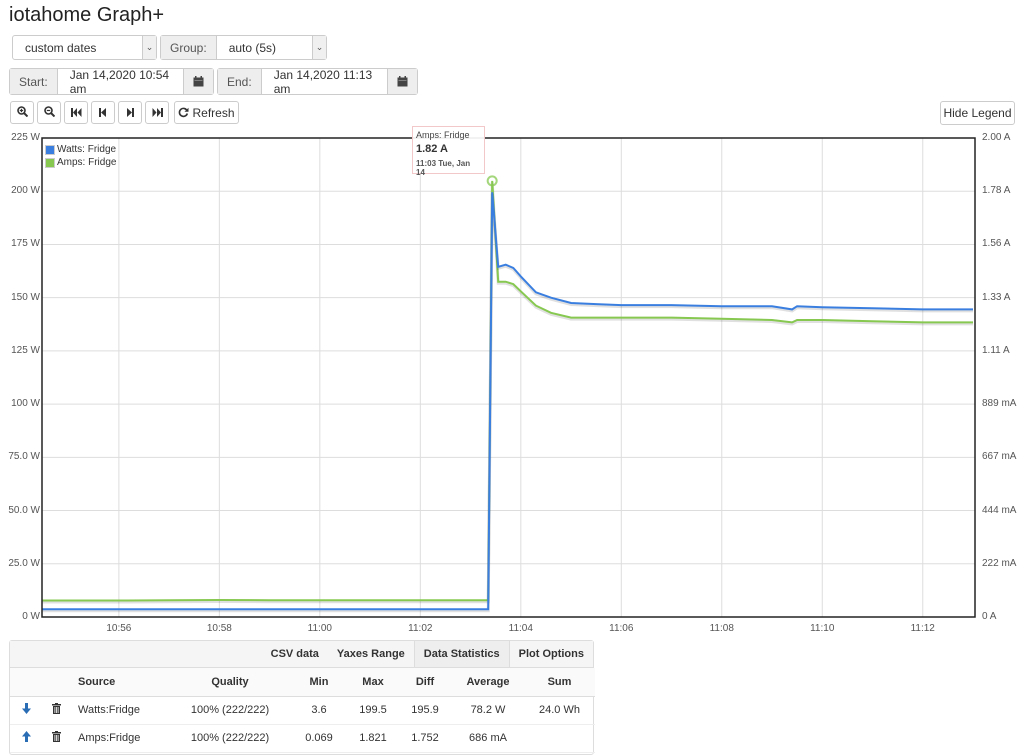  Describe the element at coordinates (295, 654) in the screenshot. I see `tab-csv-data: CSV data` at that location.